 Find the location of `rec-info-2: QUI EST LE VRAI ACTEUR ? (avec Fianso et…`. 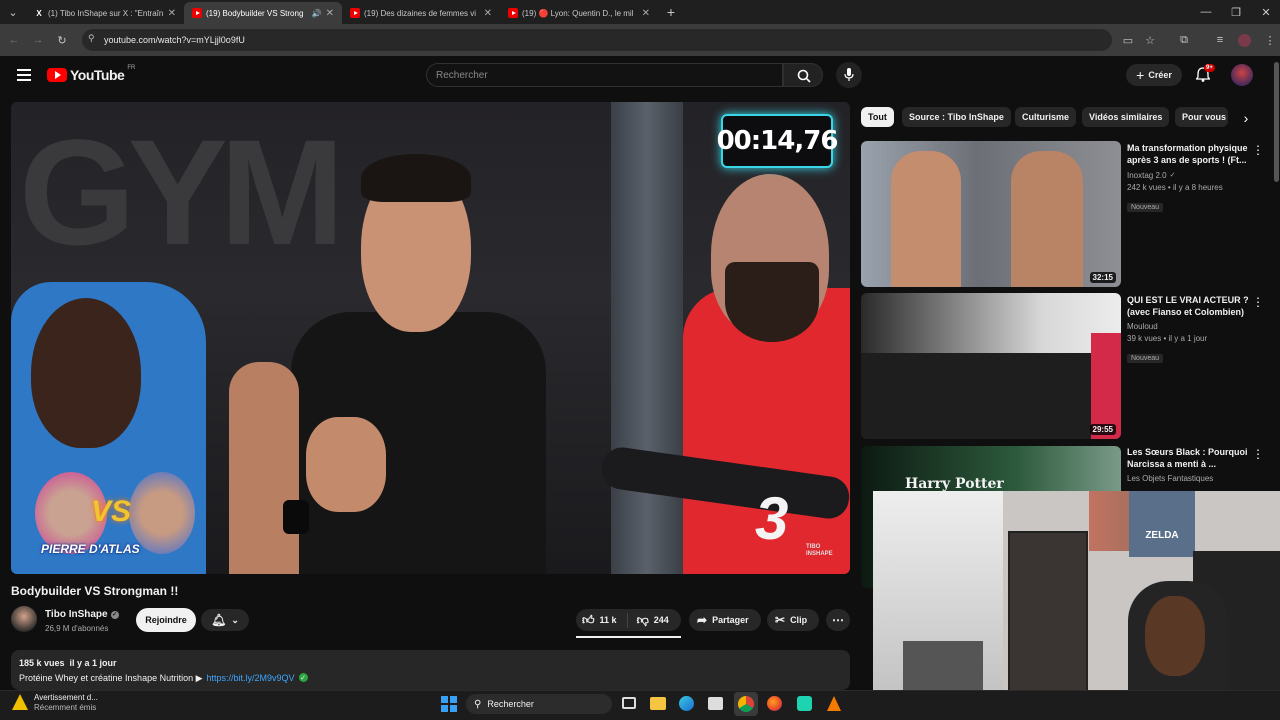

rec-info-2: QUI EST LE VRAI ACTEUR ? (avec Fianso et… is located at coordinates (1188, 329).